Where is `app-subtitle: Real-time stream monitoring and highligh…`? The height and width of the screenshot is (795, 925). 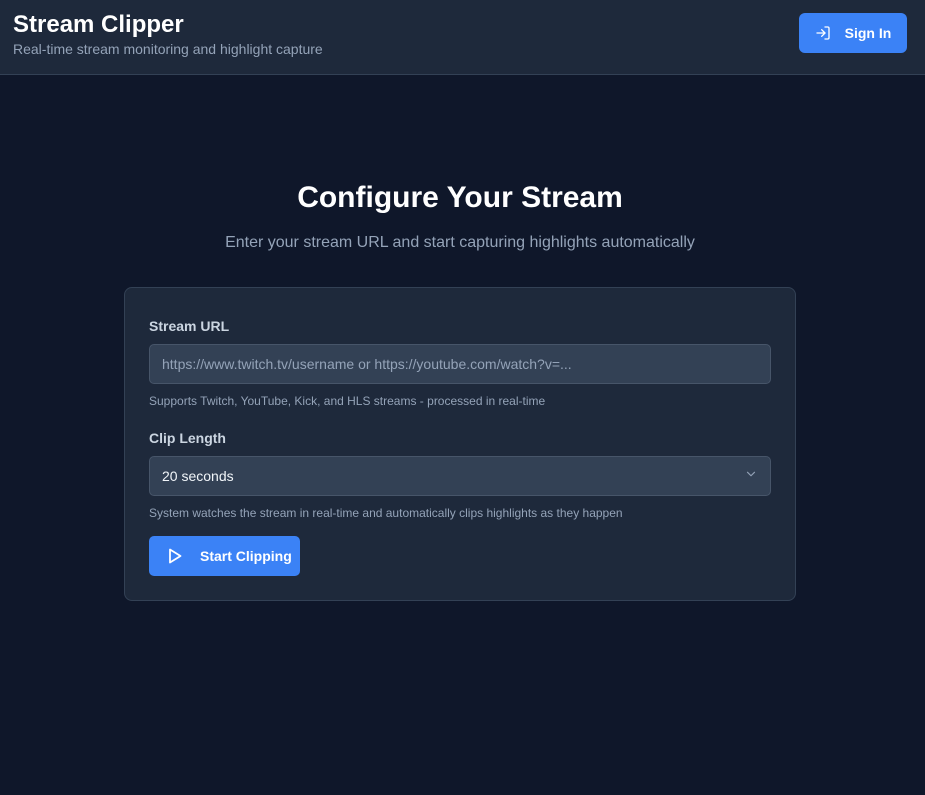 app-subtitle: Real-time stream monitoring and highligh… is located at coordinates (168, 49).